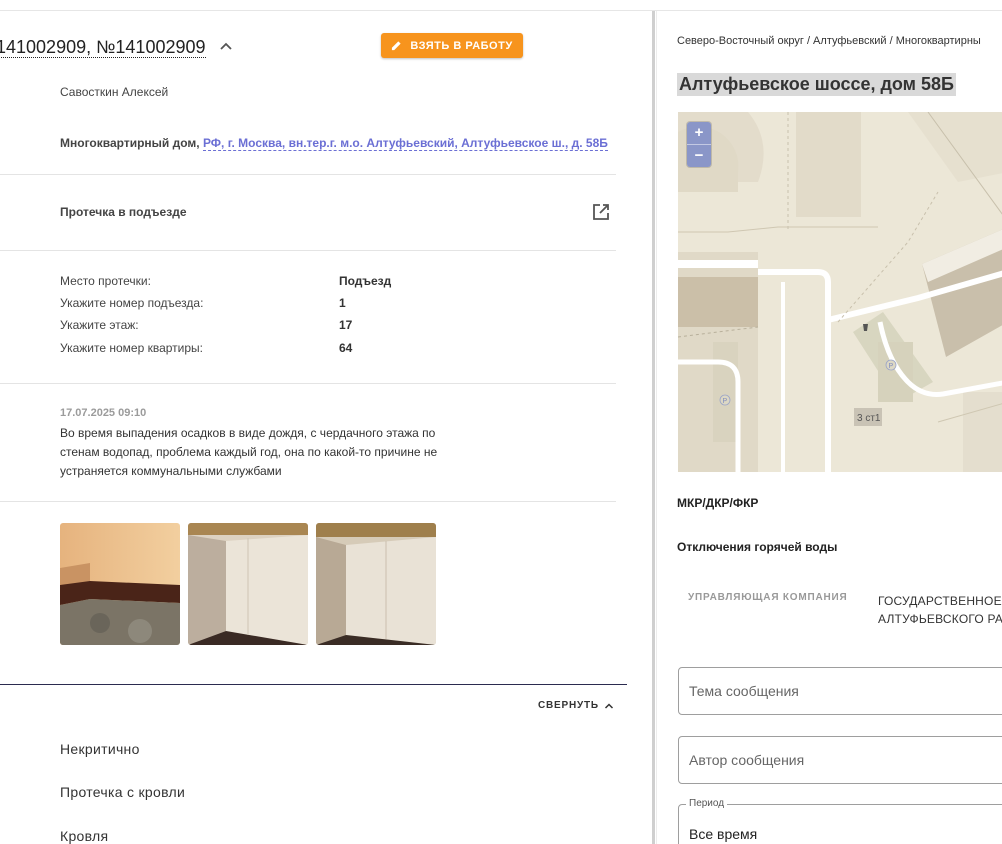  Describe the element at coordinates (99, 325) in the screenshot. I see `detail-key: Укажите этаж:` at that location.